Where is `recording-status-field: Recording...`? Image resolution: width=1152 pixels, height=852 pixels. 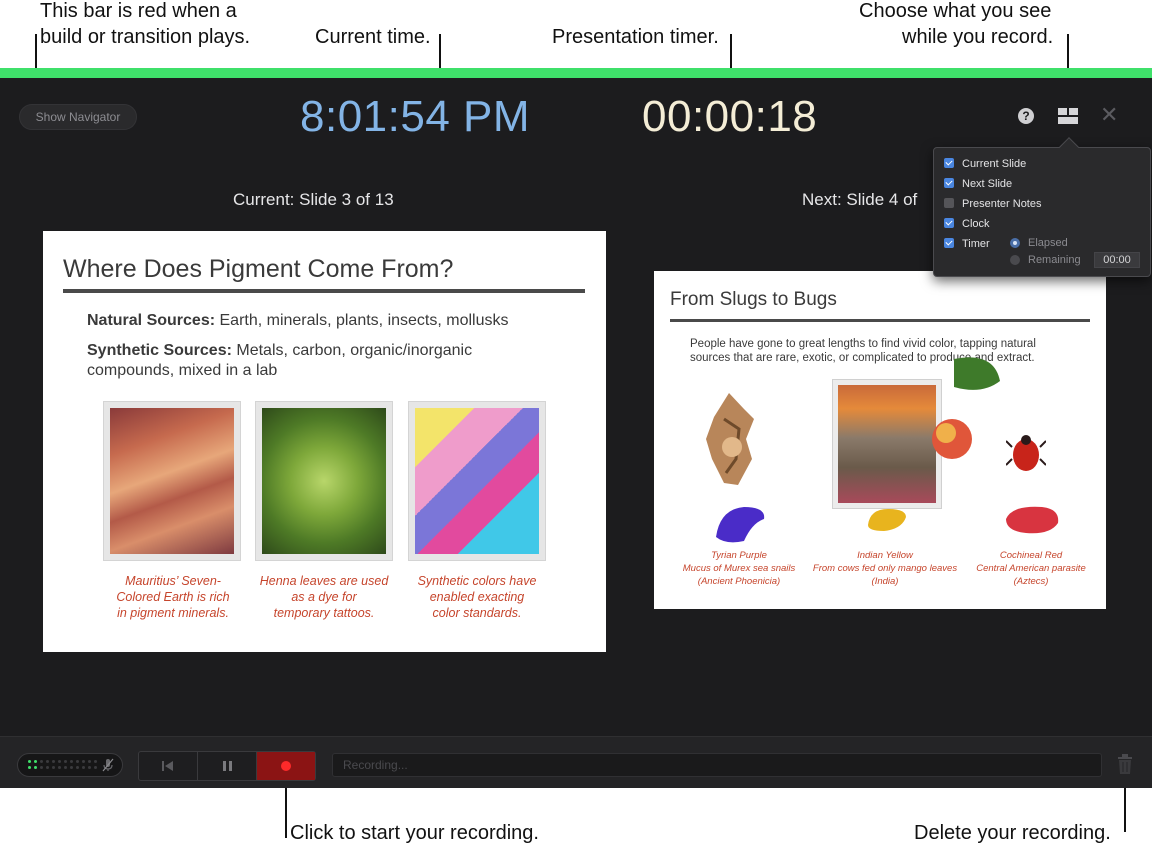 recording-status-field: Recording... is located at coordinates (717, 765).